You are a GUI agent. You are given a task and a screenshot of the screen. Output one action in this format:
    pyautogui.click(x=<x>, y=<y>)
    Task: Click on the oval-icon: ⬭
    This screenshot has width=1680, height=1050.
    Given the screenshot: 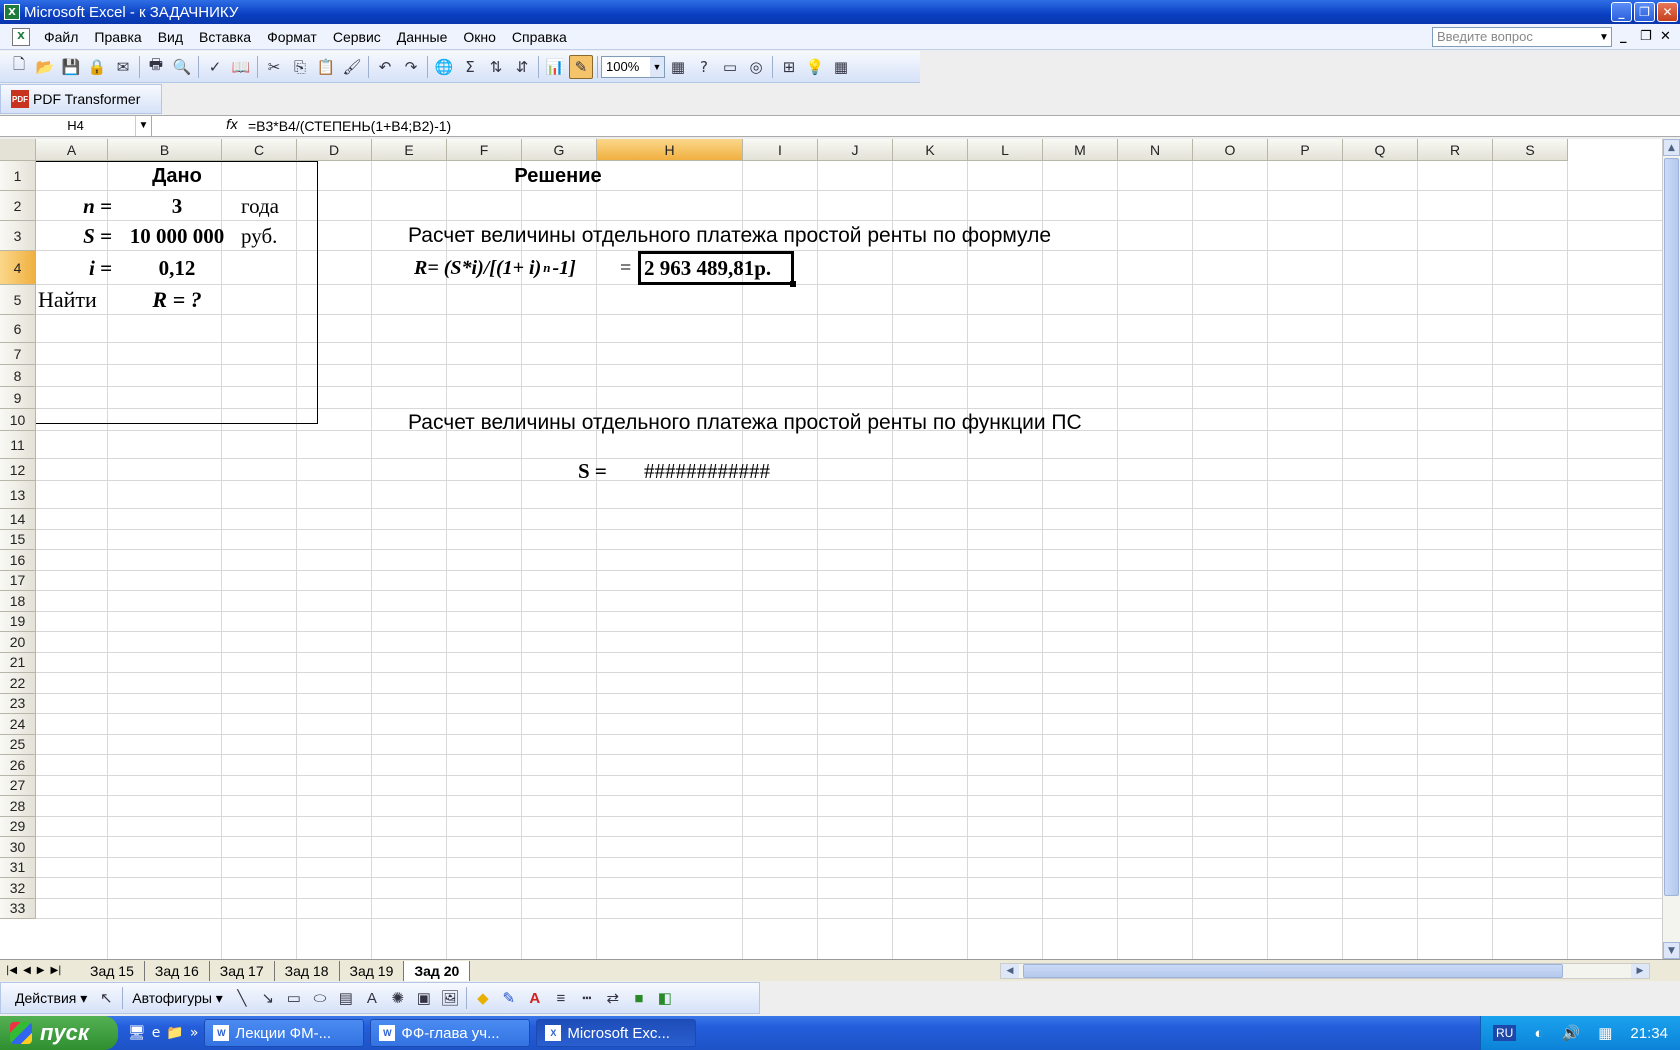 What is the action you would take?
    pyautogui.click(x=320, y=998)
    